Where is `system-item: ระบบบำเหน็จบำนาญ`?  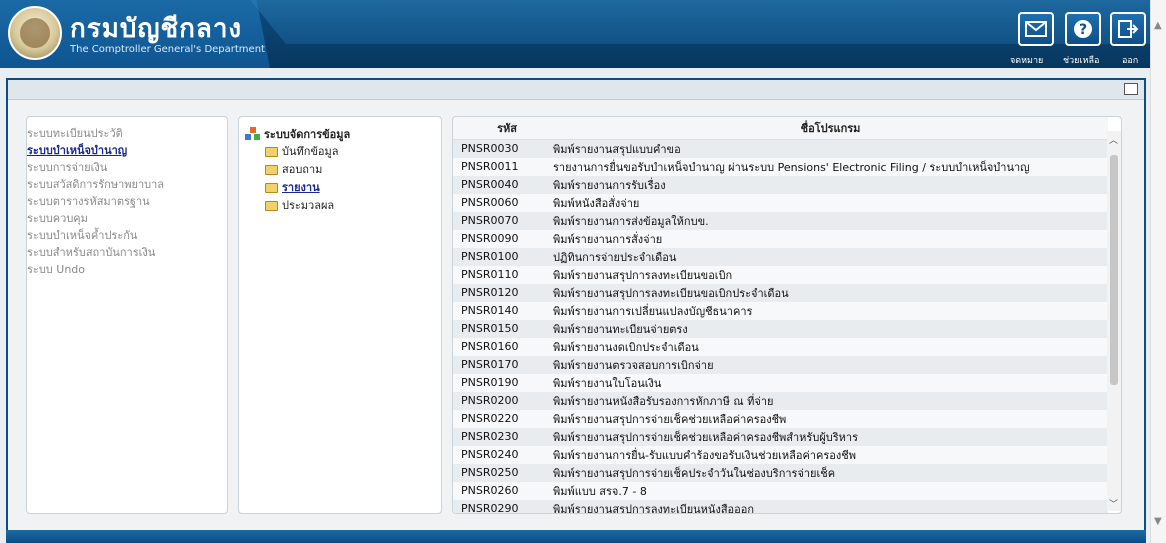 system-item: ระบบบำเหน็จบำนาญ is located at coordinates (127, 150).